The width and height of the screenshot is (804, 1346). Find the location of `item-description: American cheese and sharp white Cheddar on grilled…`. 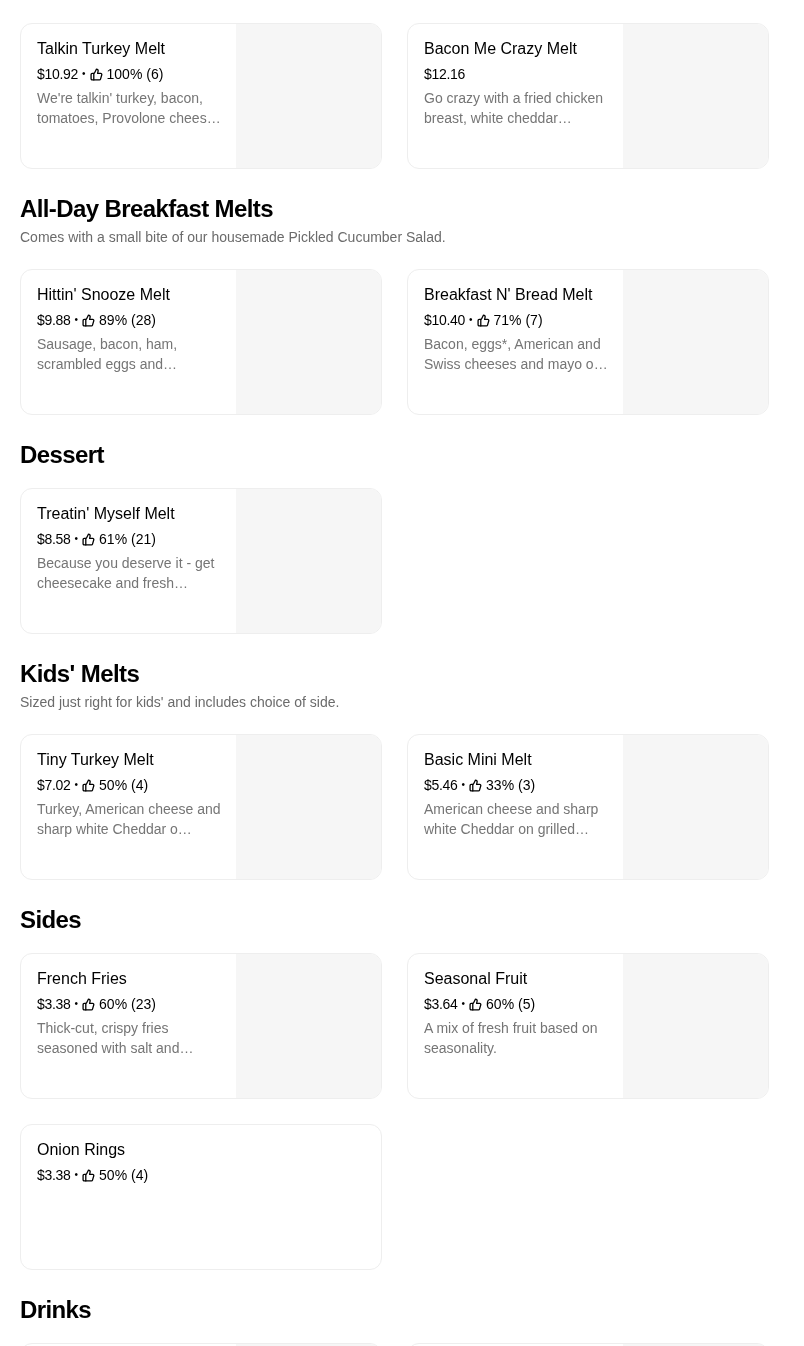

item-description: American cheese and sharp white Cheddar on grilled… is located at coordinates (512, 819).